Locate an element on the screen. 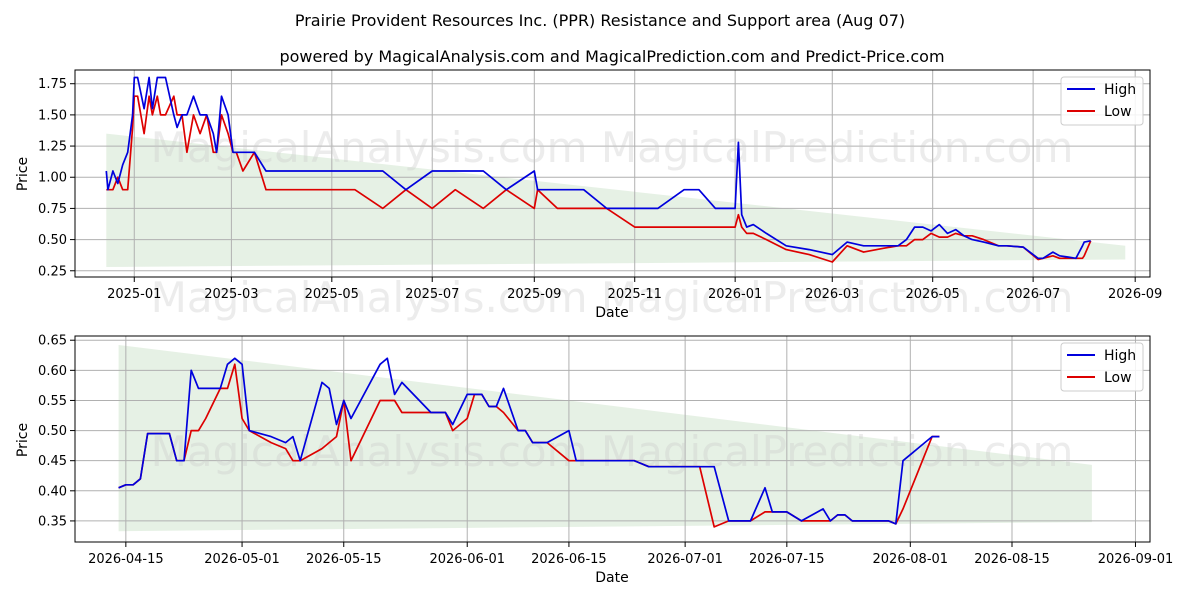 This screenshot has width=1200, height=600. top-legend-high-label: High is located at coordinates (1120, 90).